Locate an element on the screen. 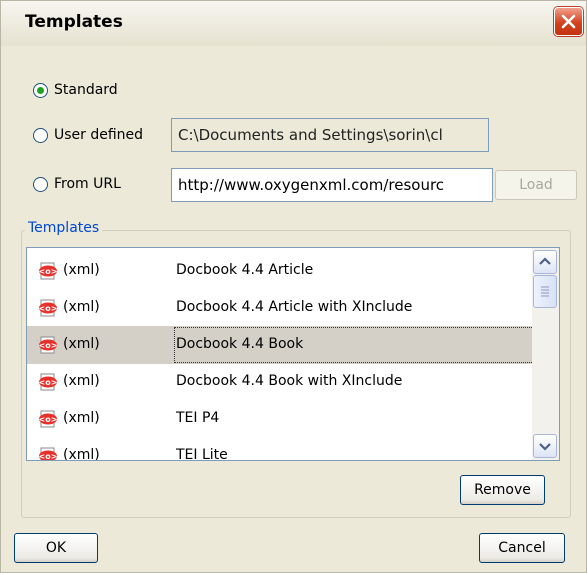  vertical-scrollbar is located at coordinates (545, 354).